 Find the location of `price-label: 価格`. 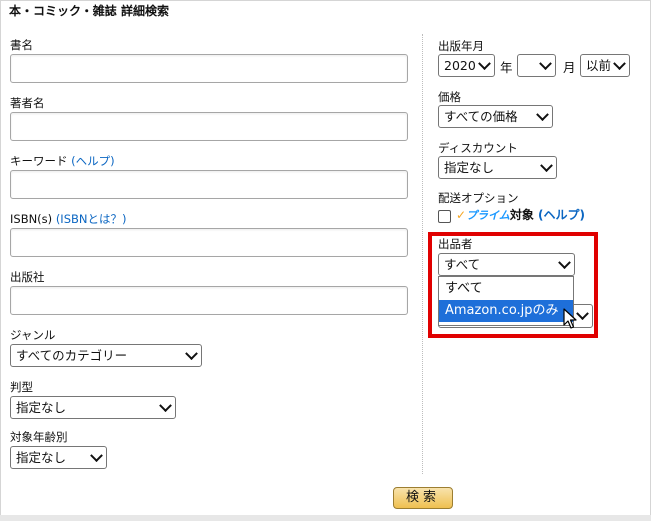

price-label: 価格 is located at coordinates (449, 97).